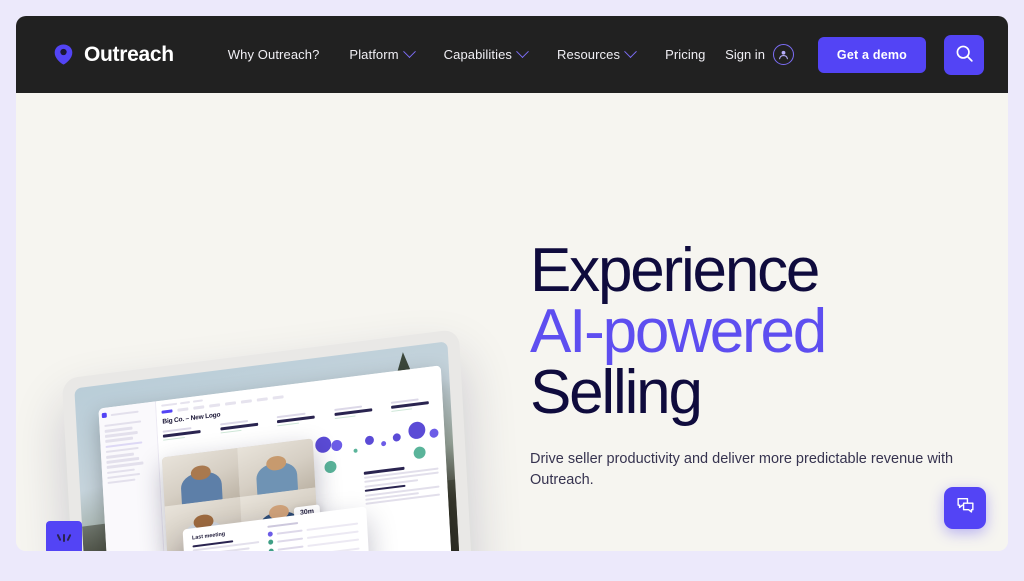 The width and height of the screenshot is (1024, 581). I want to click on outreach-shield-logo-icon, so click(63, 54).